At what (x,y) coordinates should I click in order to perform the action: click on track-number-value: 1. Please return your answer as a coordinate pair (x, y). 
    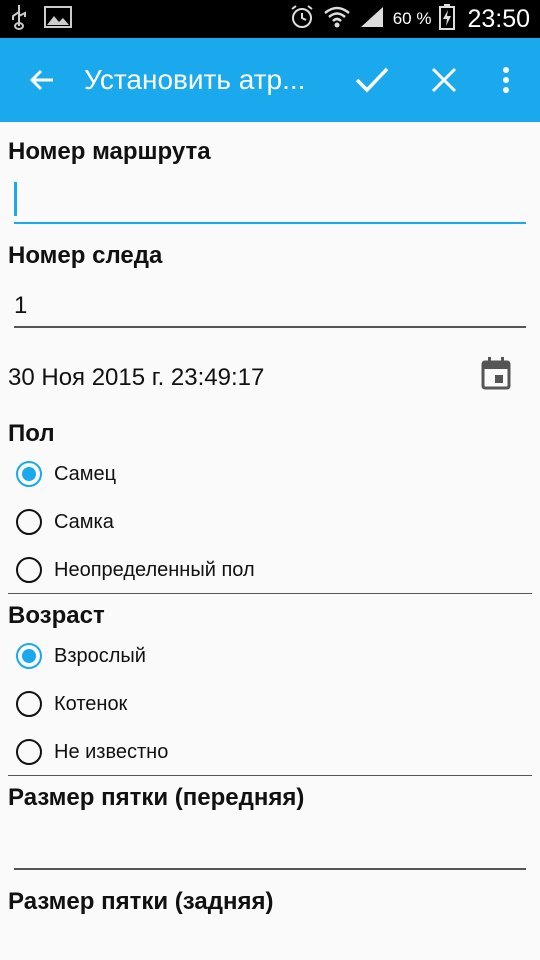
    Looking at the image, I should click on (21, 305).